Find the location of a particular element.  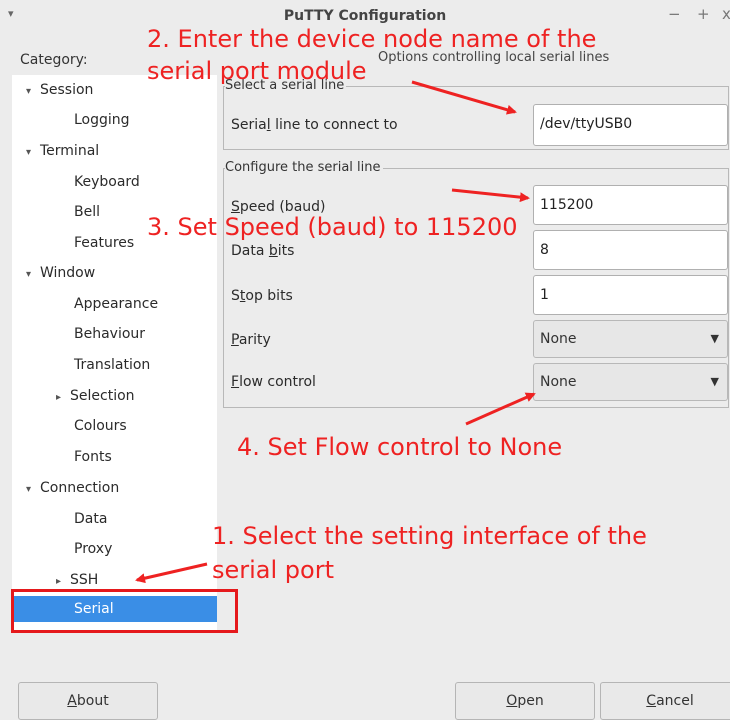

arrow-to-serial-line is located at coordinates (464, 97).